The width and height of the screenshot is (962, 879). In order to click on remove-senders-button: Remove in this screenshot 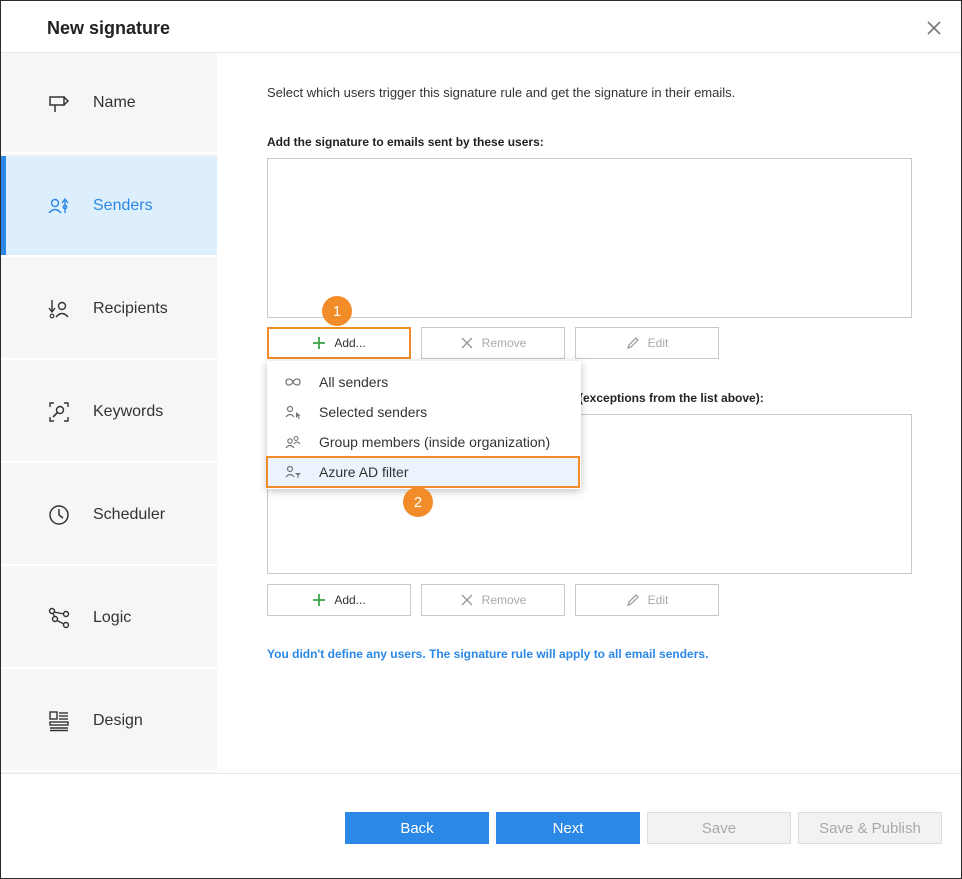, I will do `click(493, 343)`.